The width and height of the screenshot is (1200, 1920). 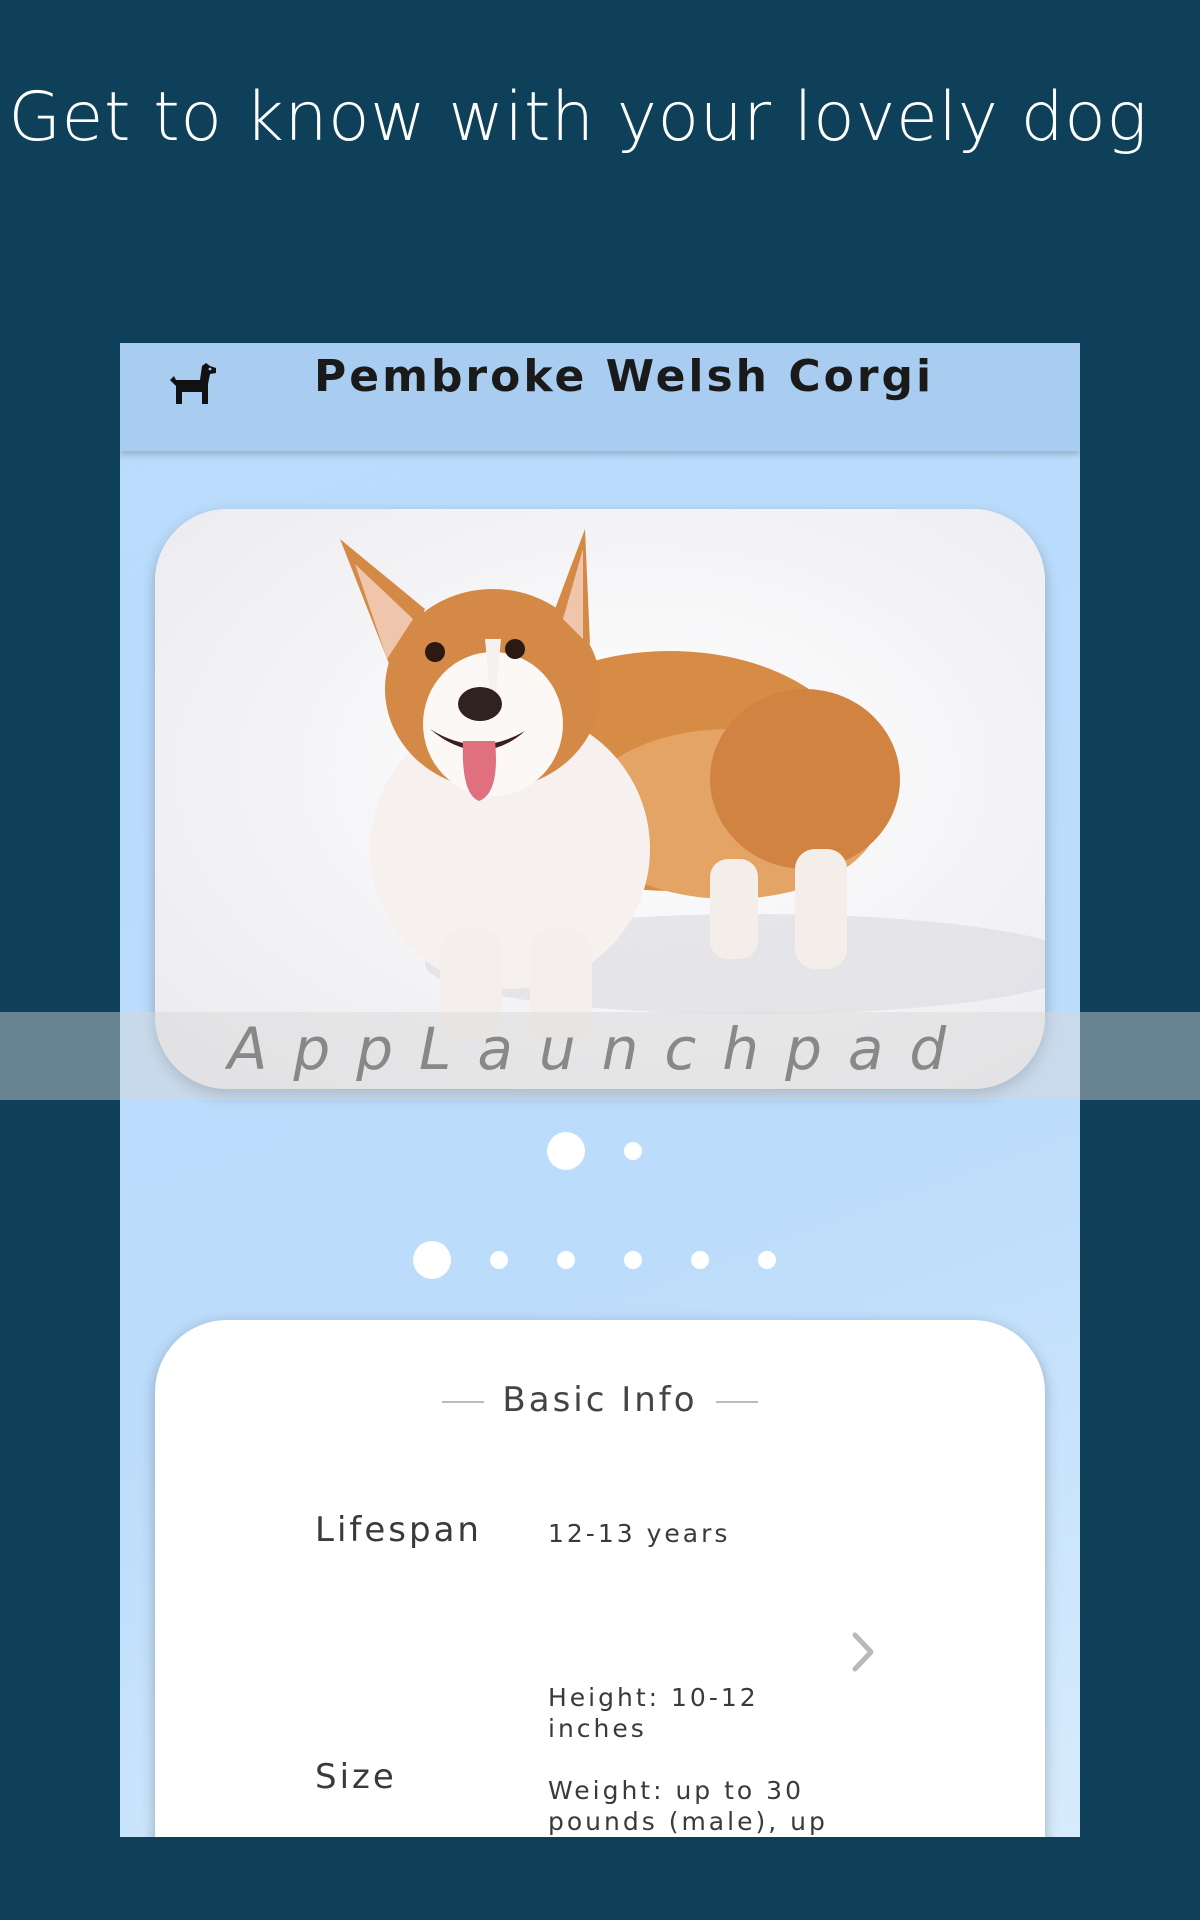 I want to click on size-value-line: Height: 10-12, so click(x=653, y=1697).